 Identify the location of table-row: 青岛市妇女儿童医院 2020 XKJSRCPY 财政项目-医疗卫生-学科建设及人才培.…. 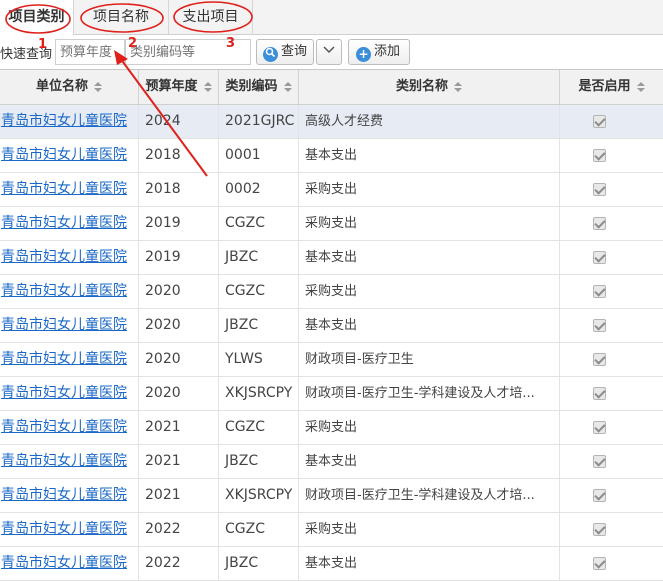
(331, 394).